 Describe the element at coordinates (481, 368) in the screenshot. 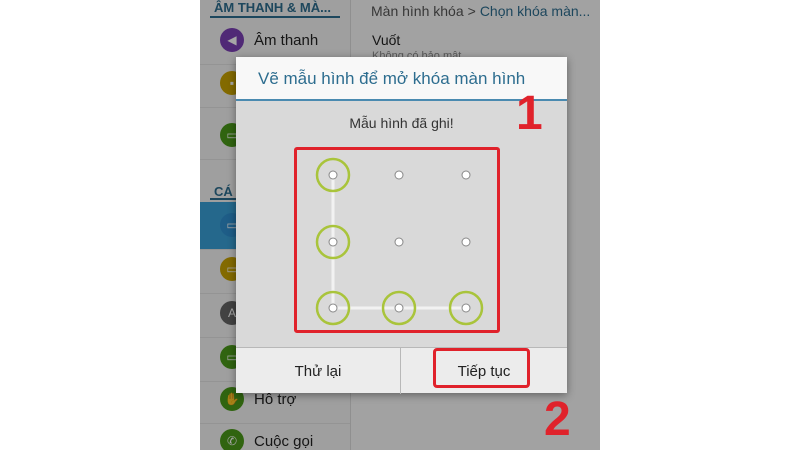

I see `continue-highlight-box` at that location.